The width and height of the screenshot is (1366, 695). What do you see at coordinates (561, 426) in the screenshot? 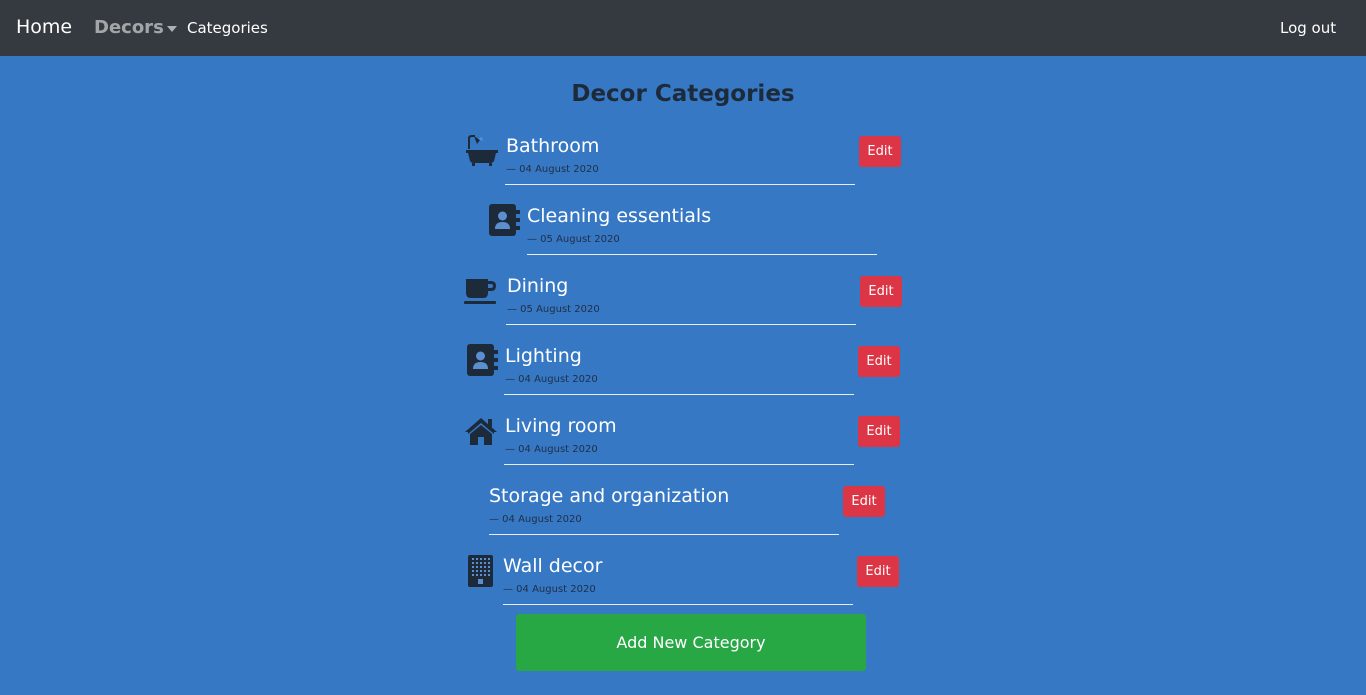
I see `category-name: Living room` at bounding box center [561, 426].